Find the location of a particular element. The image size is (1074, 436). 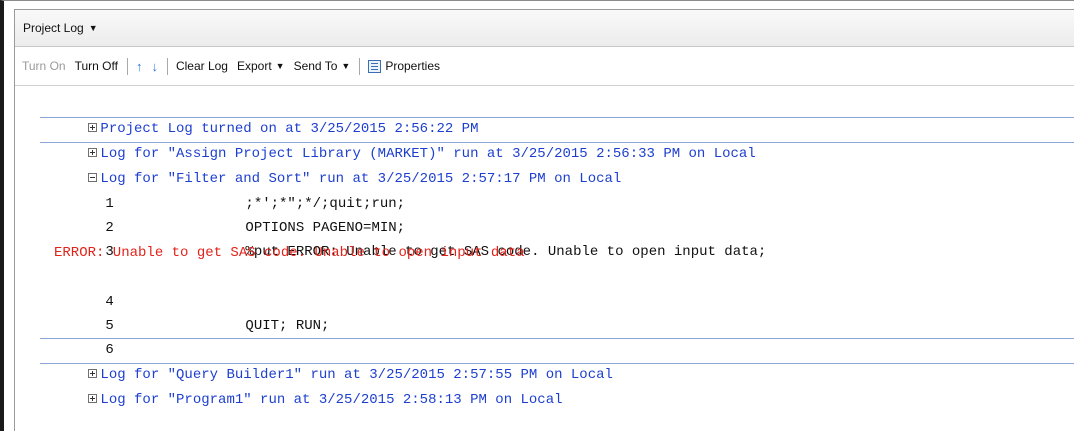

properties-icon is located at coordinates (375, 66).